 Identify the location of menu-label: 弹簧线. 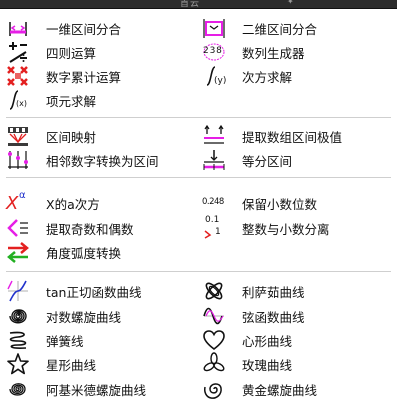
(65, 341).